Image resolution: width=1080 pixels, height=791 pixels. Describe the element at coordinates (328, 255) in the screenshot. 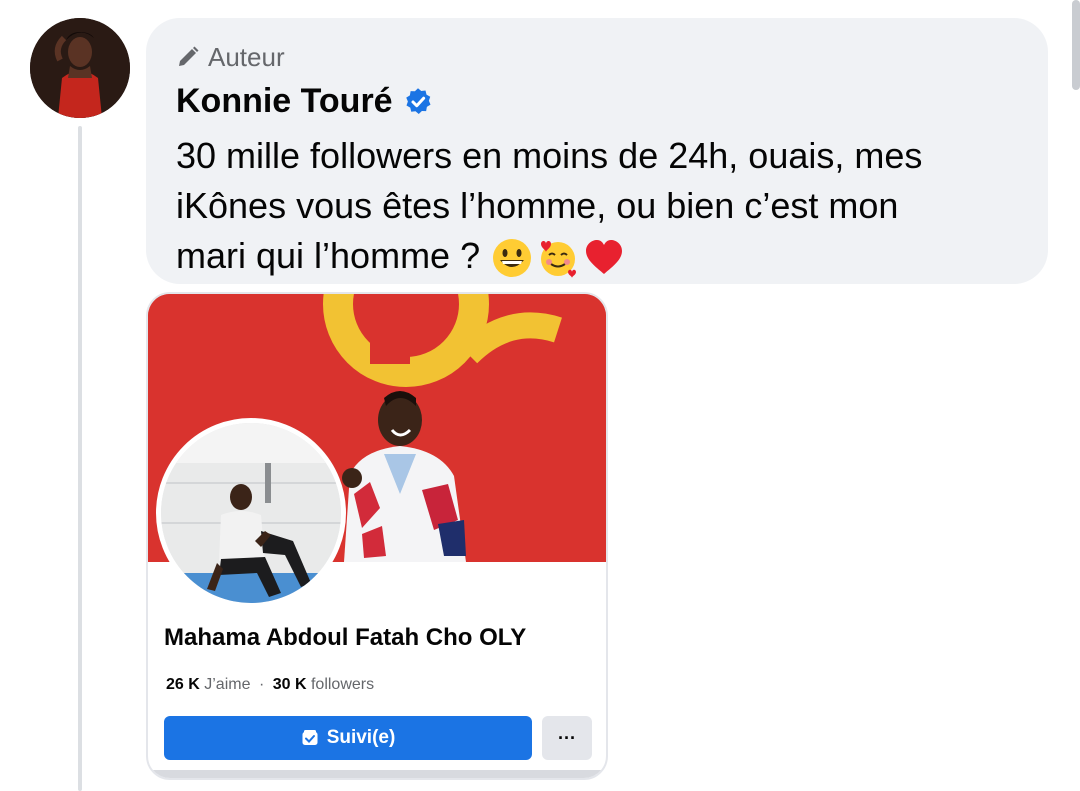

I see `comment-line-3: mari qui l’homme ?` at that location.